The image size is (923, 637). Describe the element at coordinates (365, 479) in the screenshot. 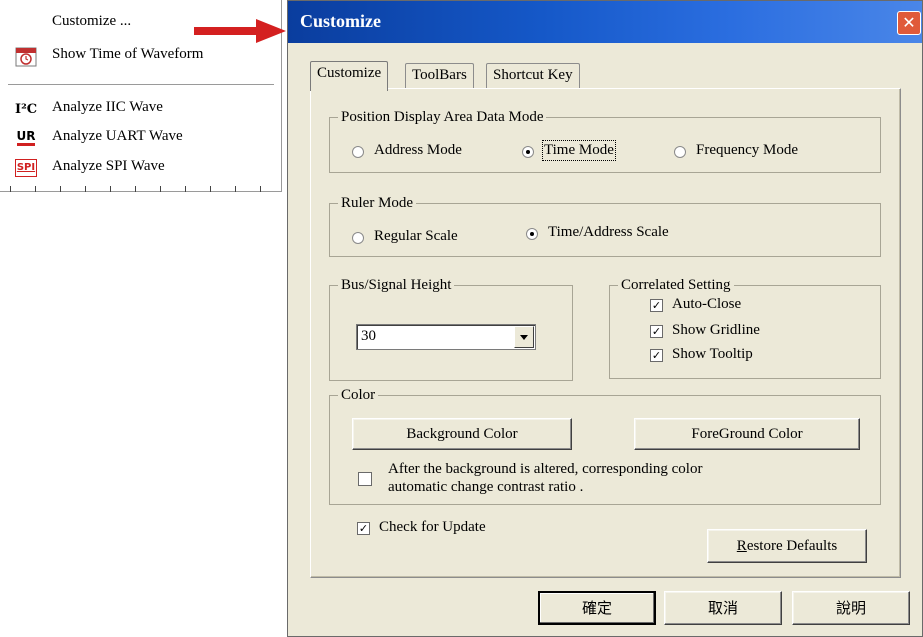

I see `checkbox-indicator` at that location.